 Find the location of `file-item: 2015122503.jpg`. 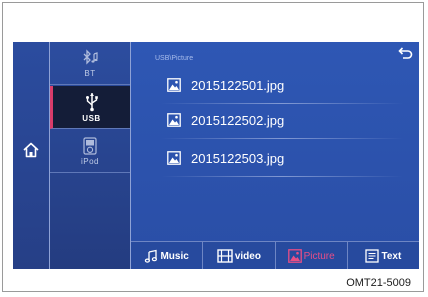

file-item: 2015122503.jpg is located at coordinates (282, 158).